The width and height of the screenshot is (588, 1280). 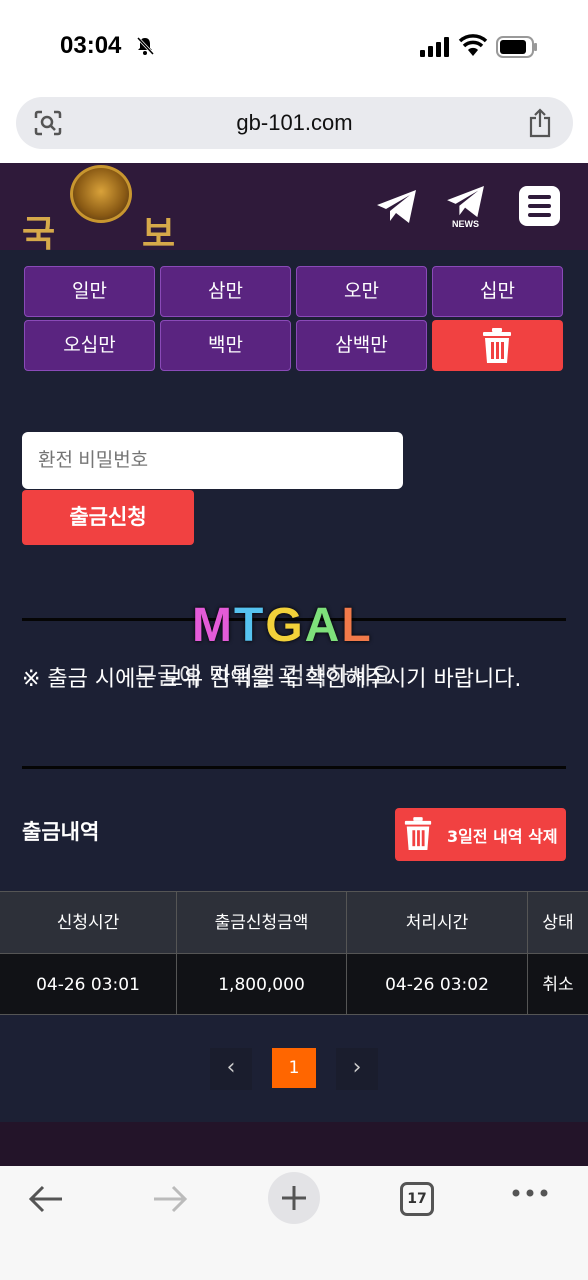 I want to click on amount-button-100k: 십만, so click(x=497, y=291).